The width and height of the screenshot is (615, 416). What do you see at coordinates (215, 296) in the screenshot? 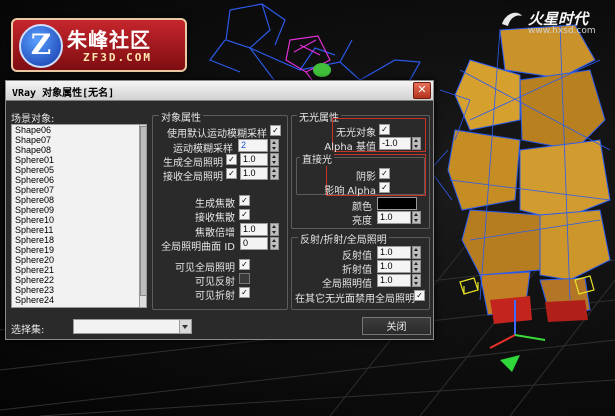
I see `visible-refractions-label: 可见折射` at bounding box center [215, 296].